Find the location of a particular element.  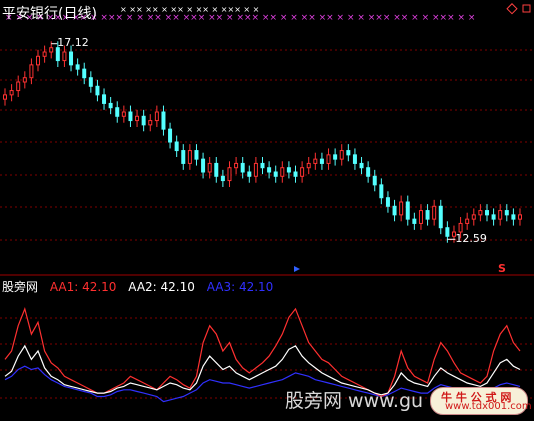

watermark: 股旁网 www.gu is located at coordinates (354, 401).